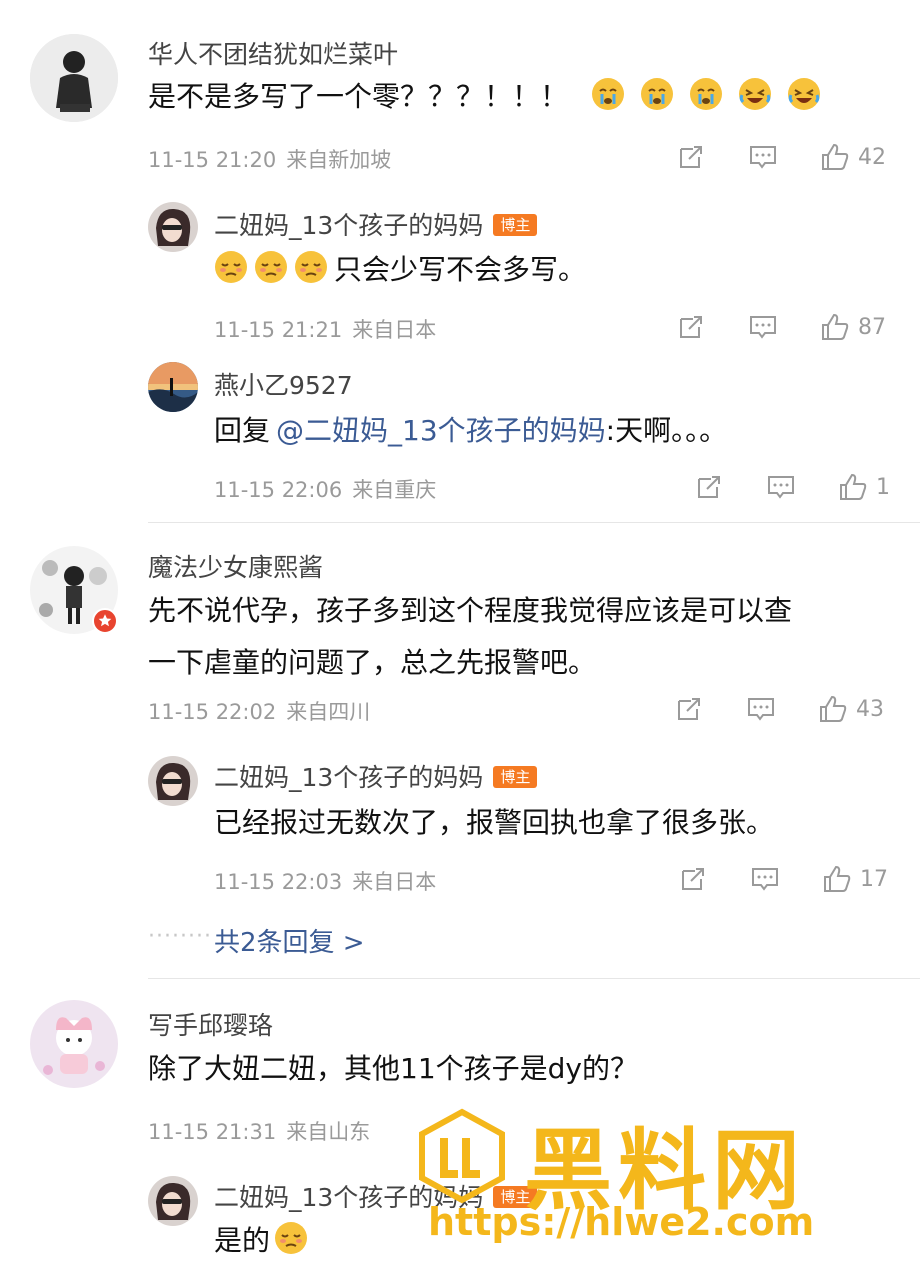 This screenshot has width=920, height=1280. I want to click on reply-text: 是的, so click(264, 1241).